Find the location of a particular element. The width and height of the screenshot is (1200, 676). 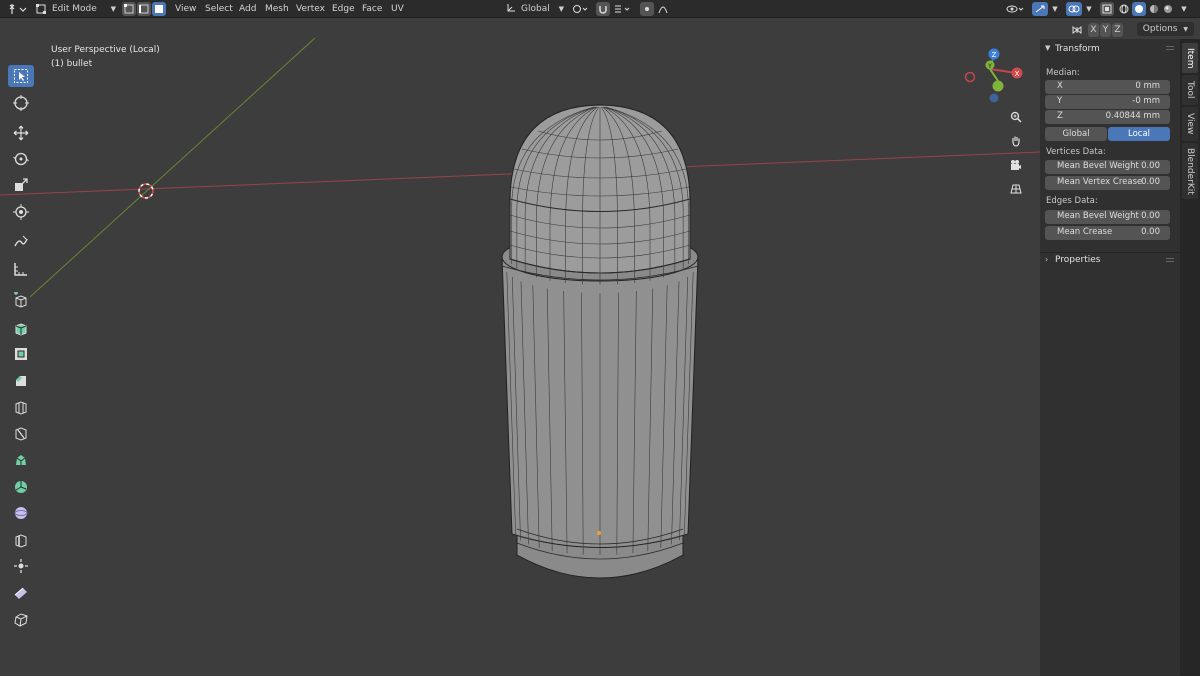

space-local-button: Local is located at coordinates (1139, 134).